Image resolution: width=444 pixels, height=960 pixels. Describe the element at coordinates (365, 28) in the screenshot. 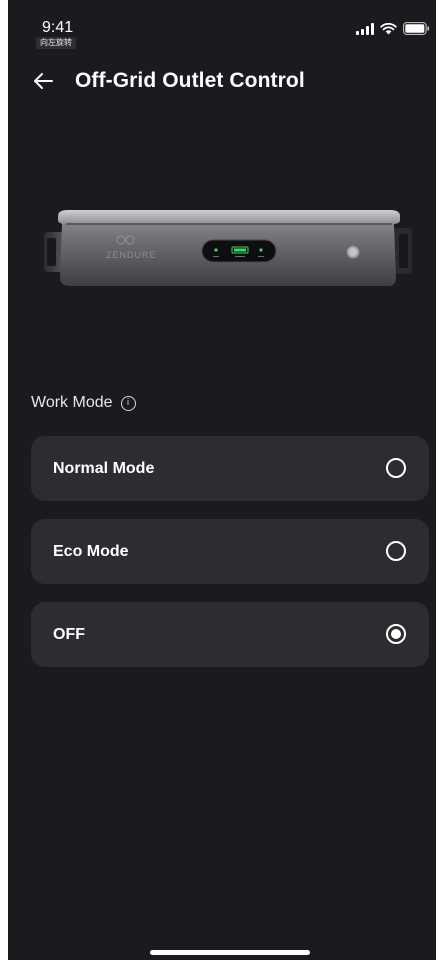

I see `signal-icon` at that location.